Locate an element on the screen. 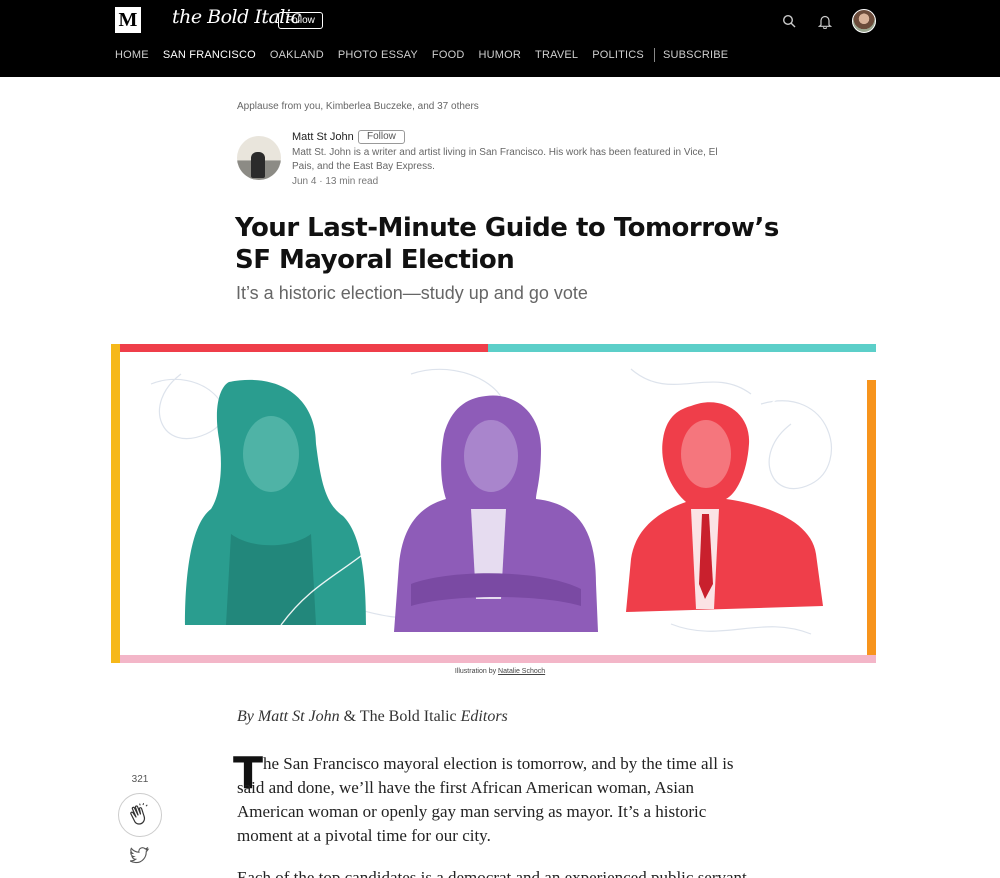 Image resolution: width=1000 pixels, height=878 pixels. nav-divider is located at coordinates (654, 55).